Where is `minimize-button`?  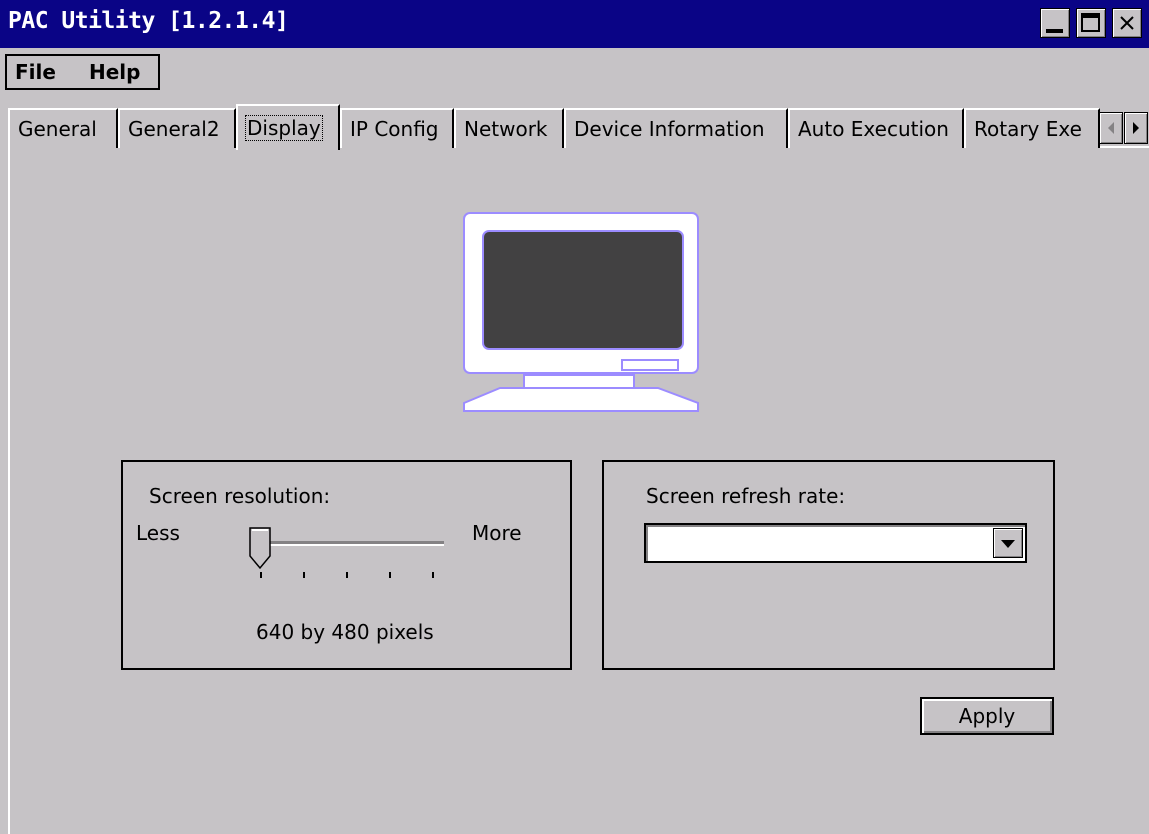 minimize-button is located at coordinates (1055, 23).